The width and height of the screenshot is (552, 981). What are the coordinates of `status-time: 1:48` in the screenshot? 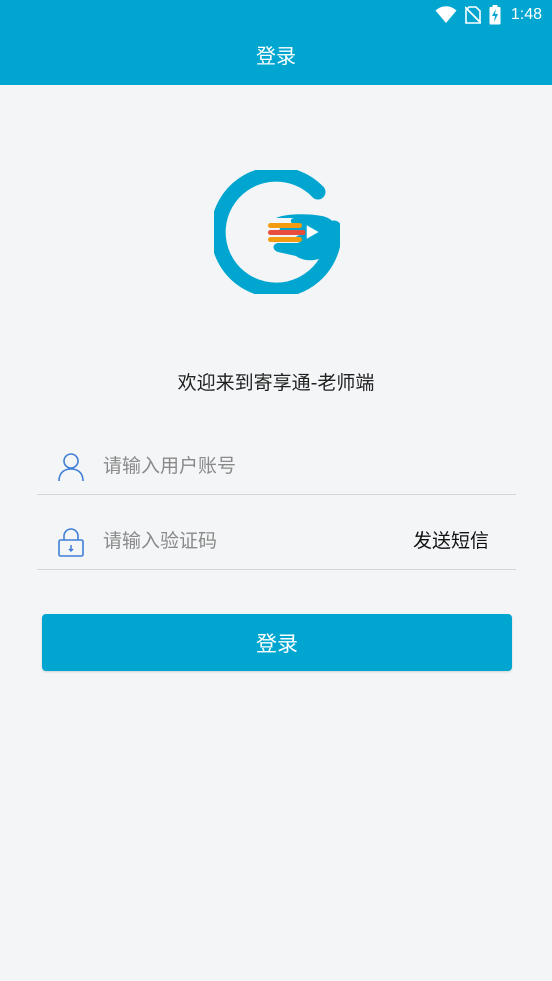 It's located at (526, 14).